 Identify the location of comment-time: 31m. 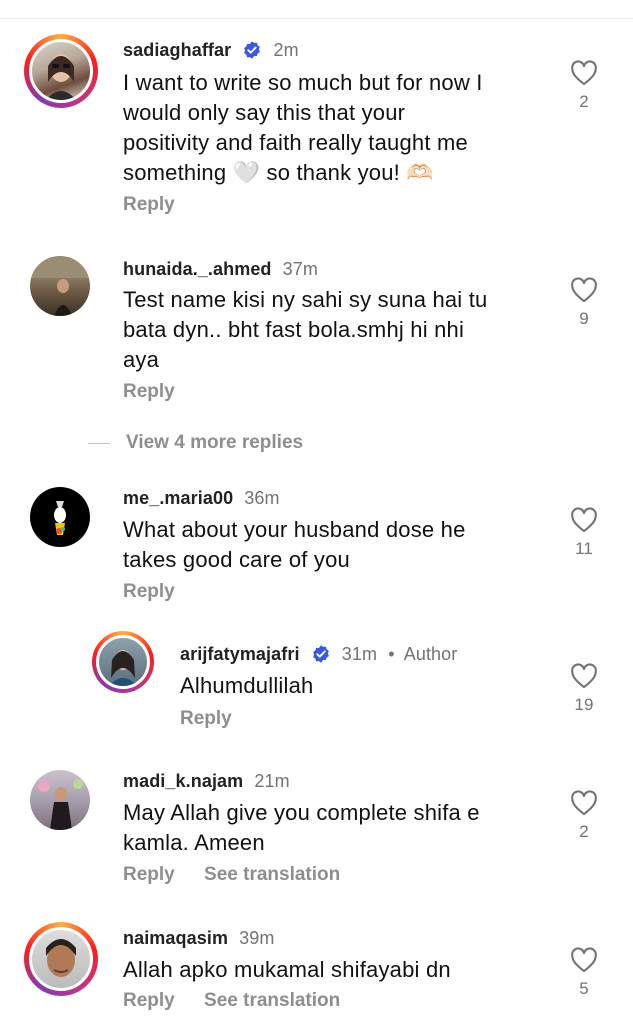
(359, 654).